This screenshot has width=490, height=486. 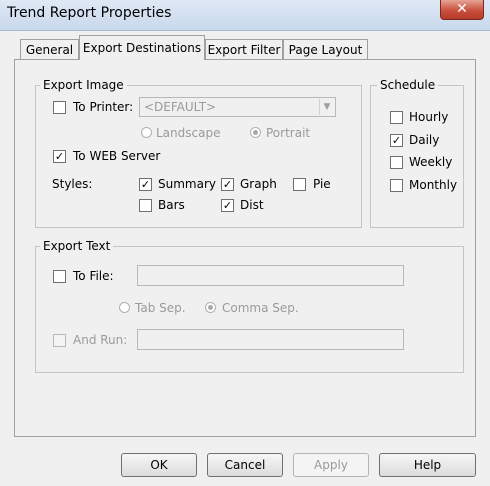 I want to click on tab-sep-label: Tab Sep., so click(x=160, y=308).